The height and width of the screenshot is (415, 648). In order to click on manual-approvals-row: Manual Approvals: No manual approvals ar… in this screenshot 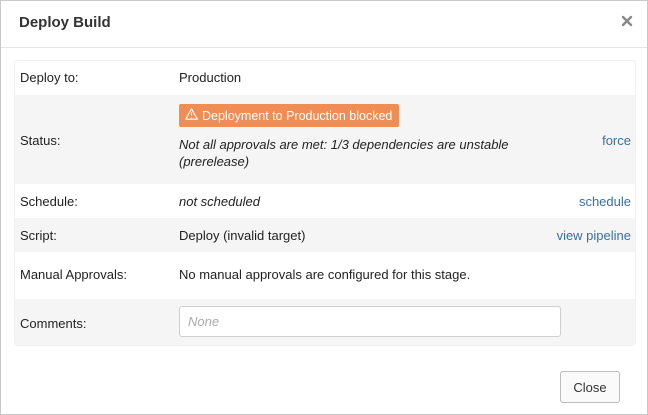, I will do `click(325, 275)`.